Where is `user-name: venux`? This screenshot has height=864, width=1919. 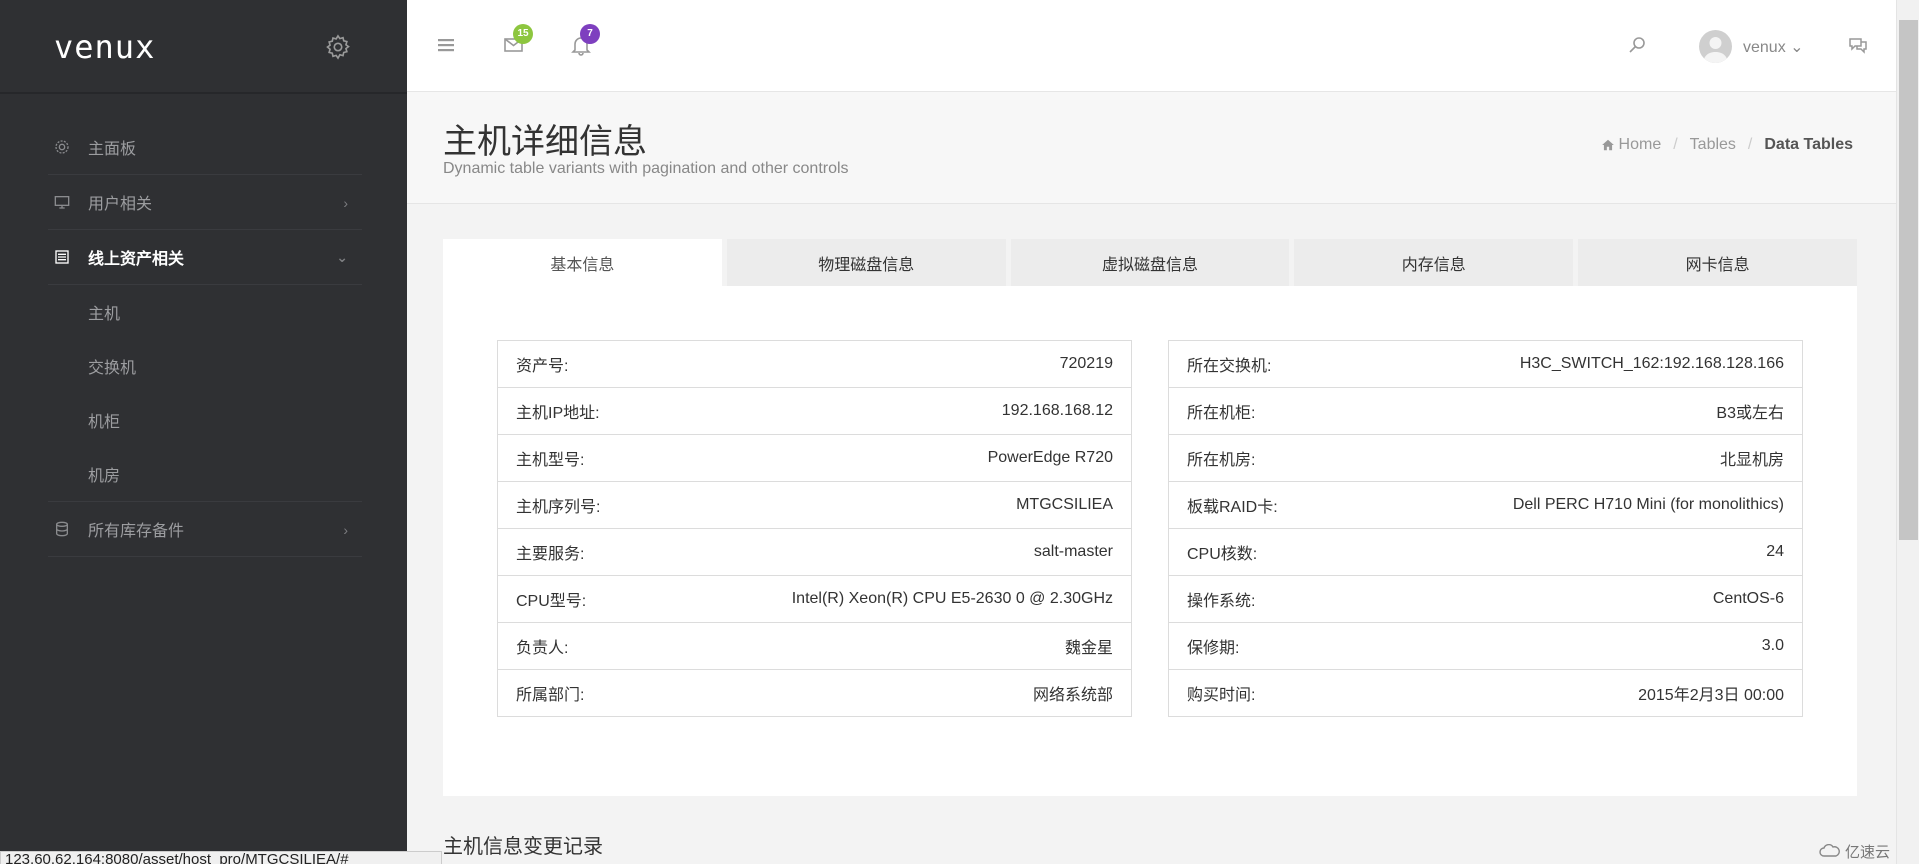 user-name: venux is located at coordinates (1764, 47).